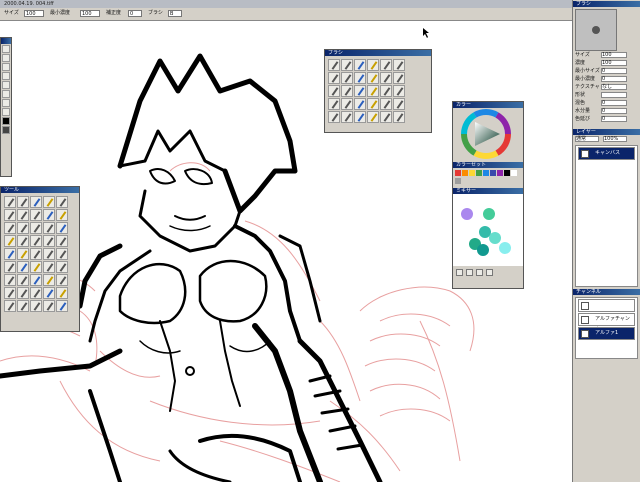 This screenshot has width=640, height=482. Describe the element at coordinates (587, 139) in the screenshot. I see `layer-mode-select: 通常` at that location.